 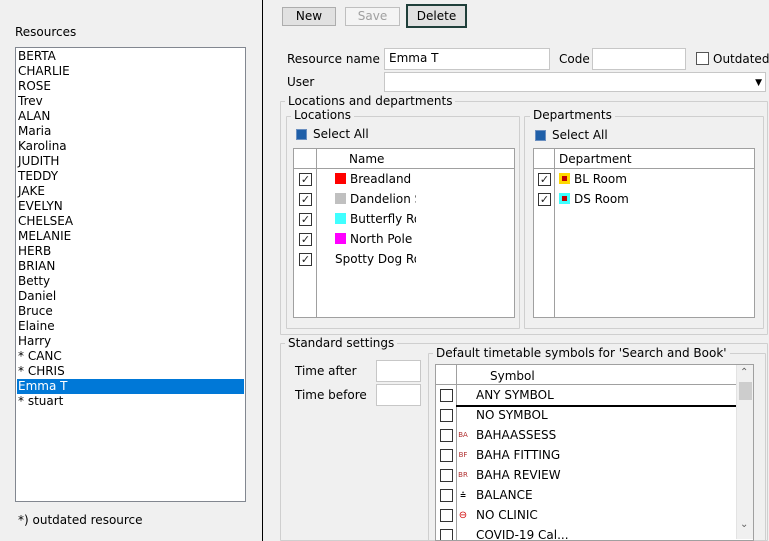 What do you see at coordinates (518, 475) in the screenshot?
I see `symbol-label: BAHA REVIEW` at bounding box center [518, 475].